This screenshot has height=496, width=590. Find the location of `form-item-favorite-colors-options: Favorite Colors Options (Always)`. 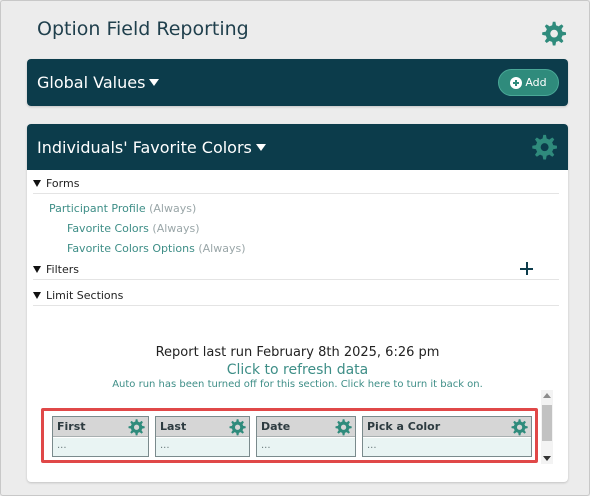

form-item-favorite-colors-options: Favorite Colors Options (Always) is located at coordinates (156, 248).